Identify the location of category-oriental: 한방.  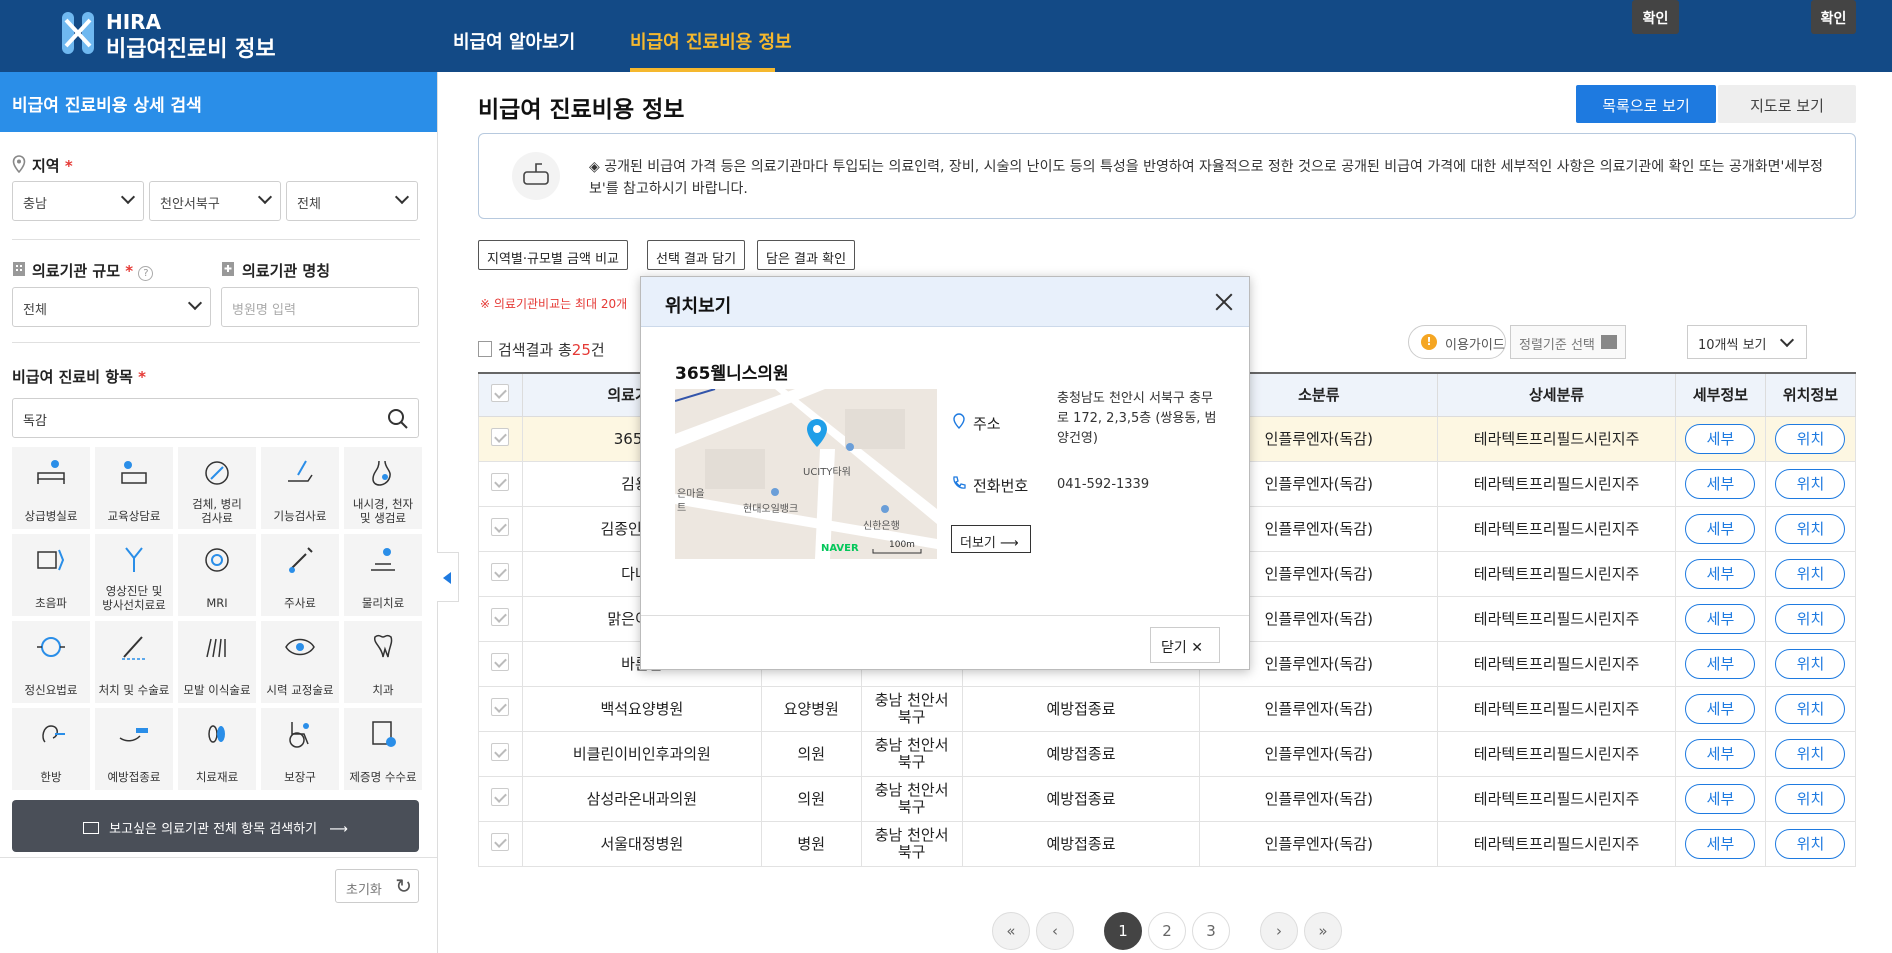
(51, 749).